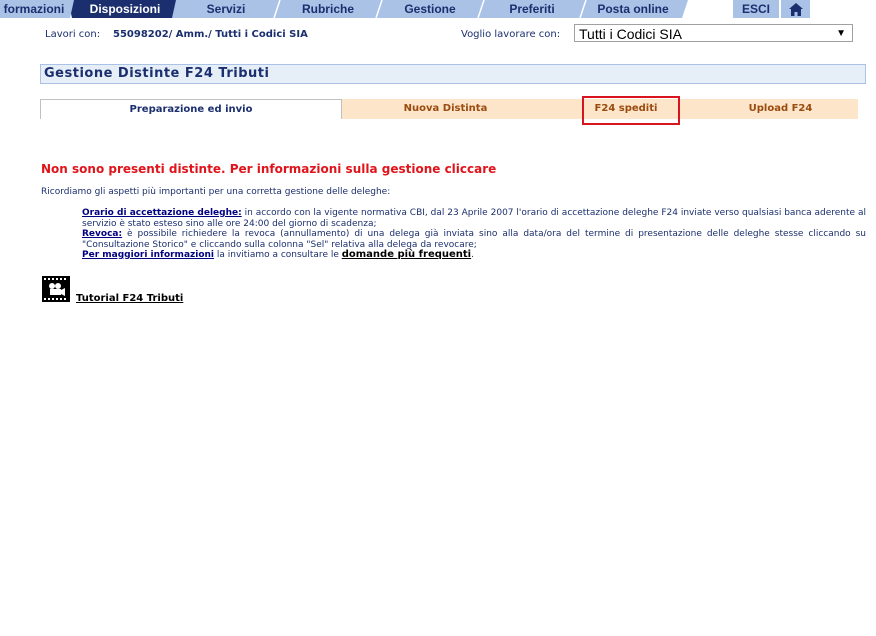  What do you see at coordinates (56, 289) in the screenshot?
I see `video-camera-icon` at bounding box center [56, 289].